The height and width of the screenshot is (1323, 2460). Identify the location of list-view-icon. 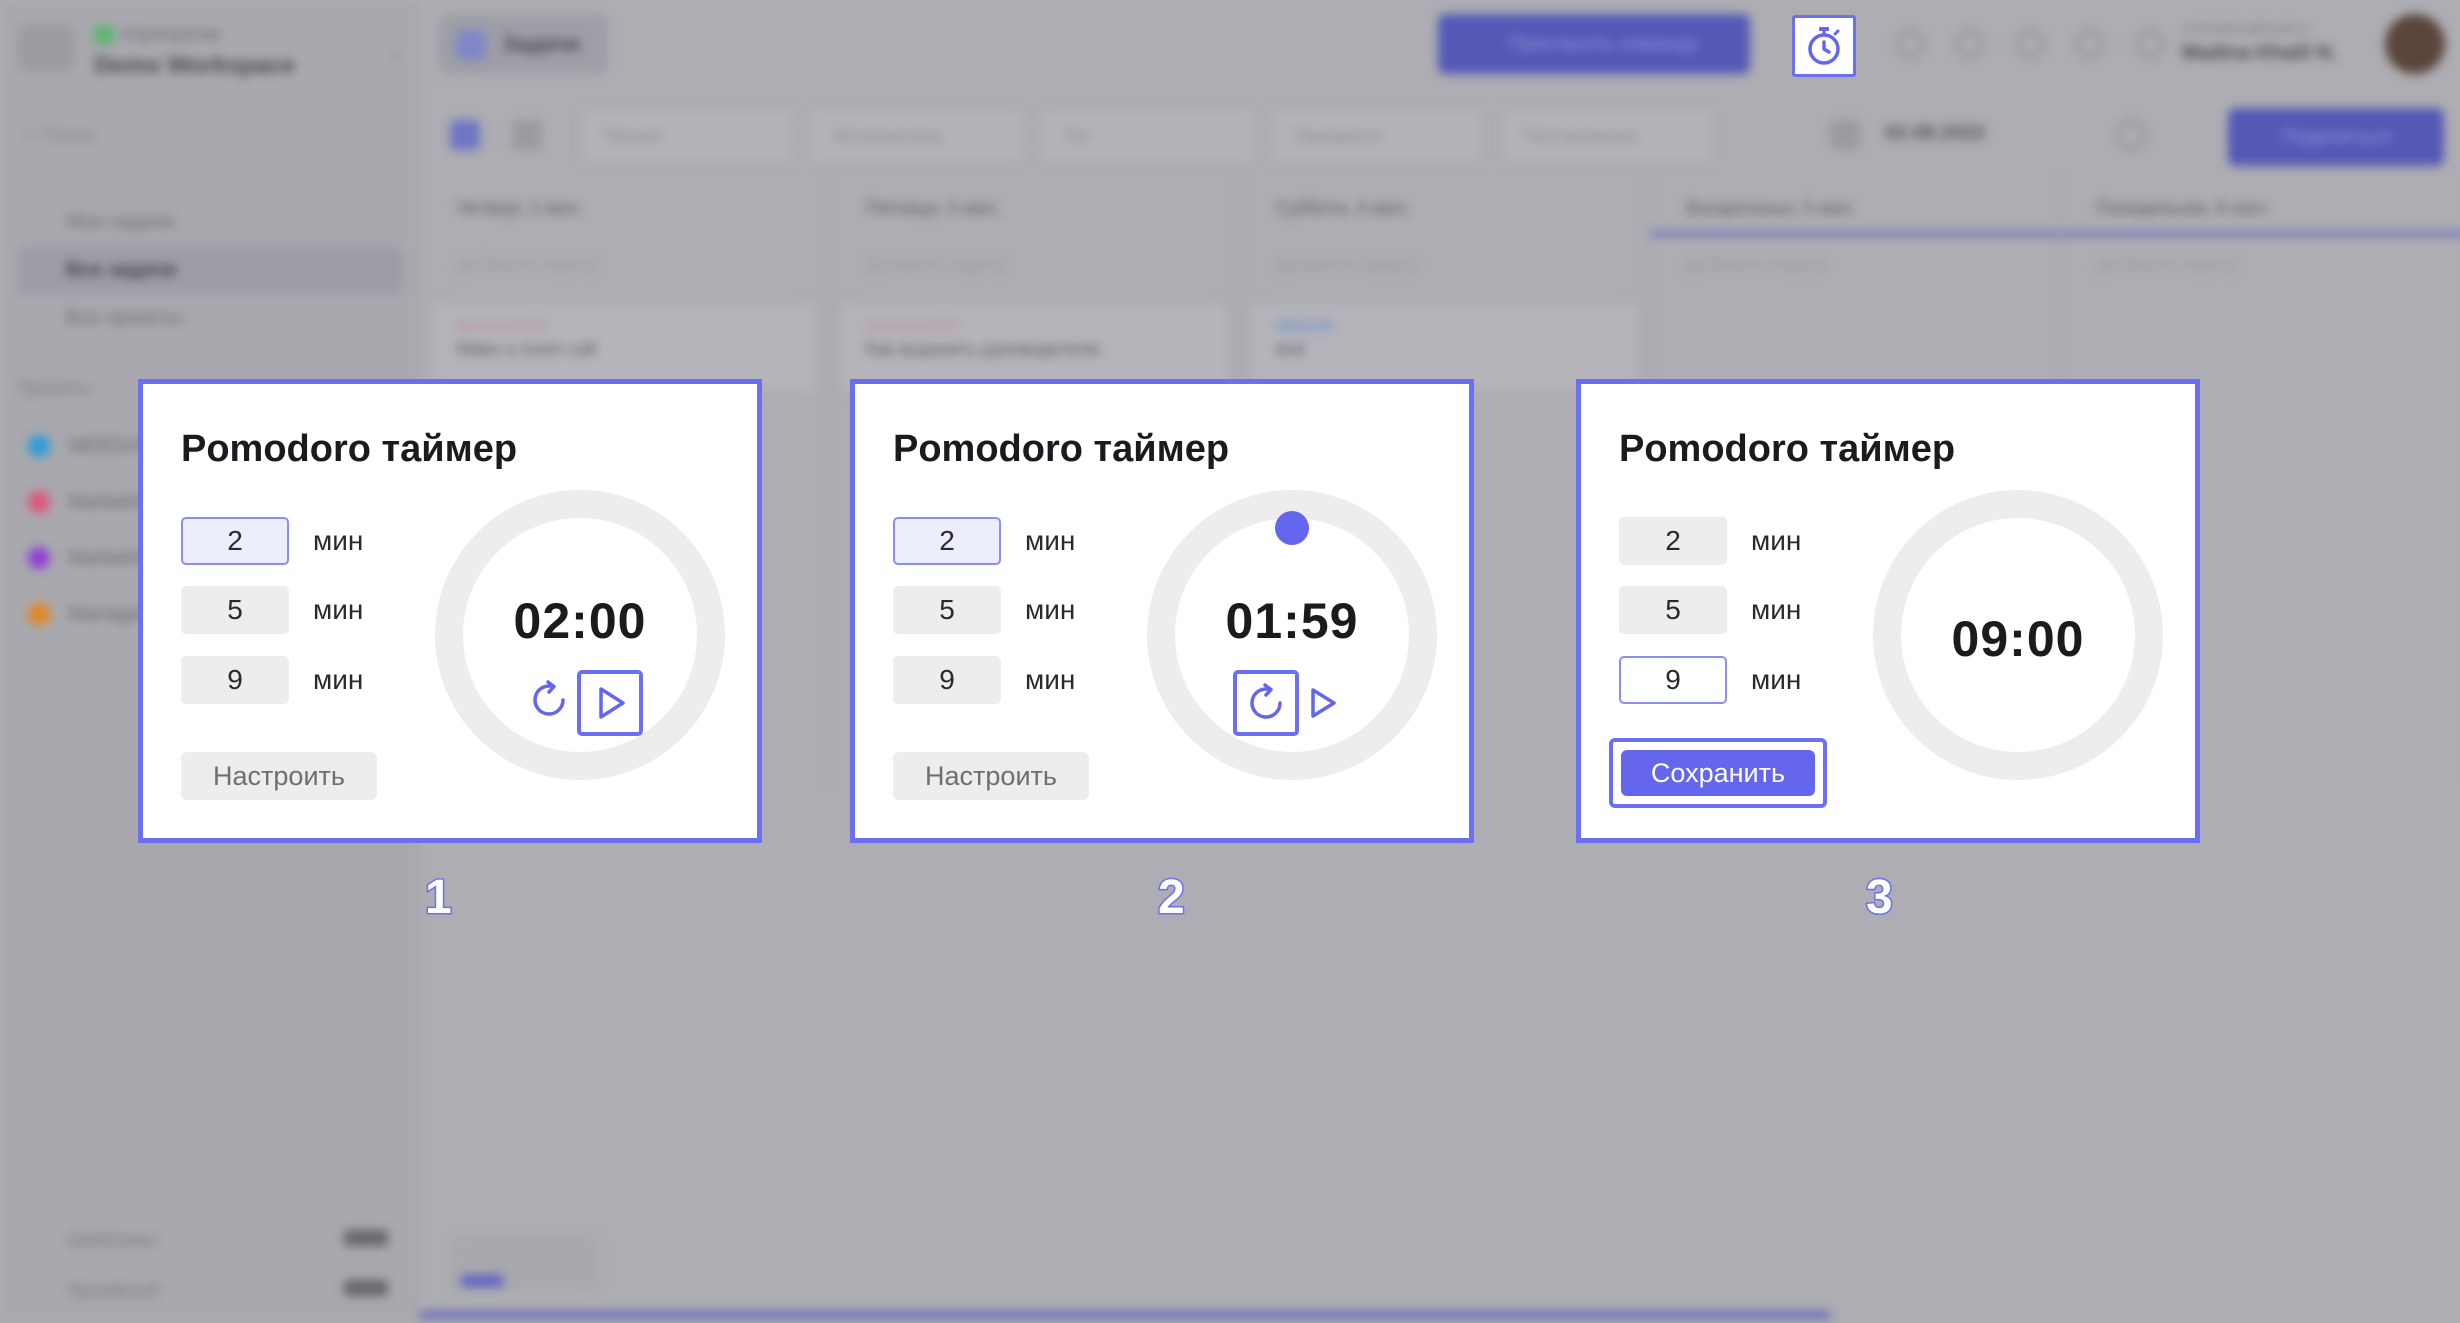
(527, 135).